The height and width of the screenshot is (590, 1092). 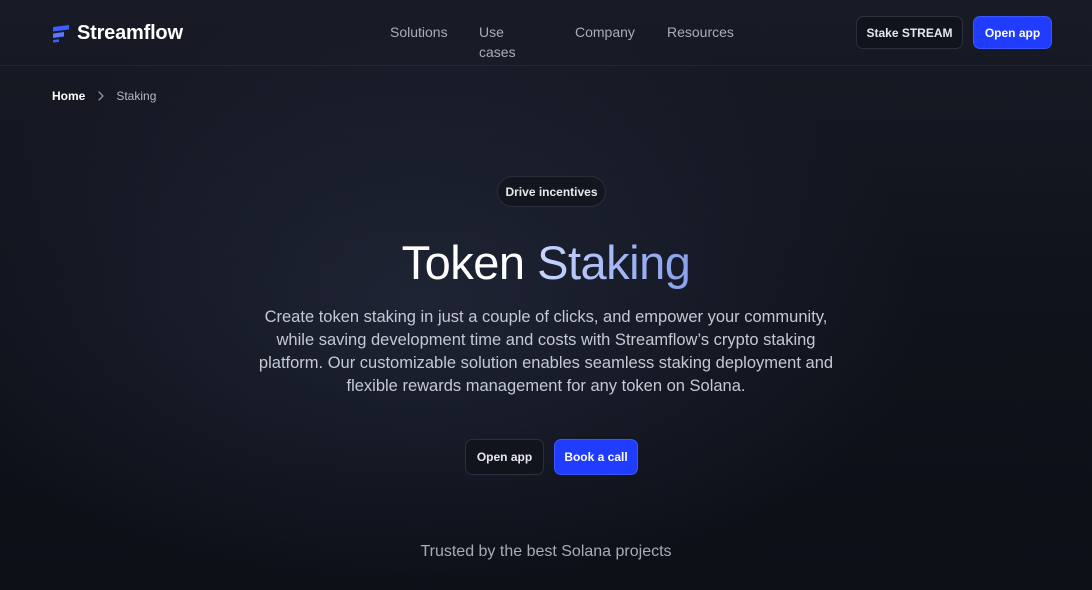 I want to click on stake-stream-button: Stake STREAM, so click(x=909, y=32).